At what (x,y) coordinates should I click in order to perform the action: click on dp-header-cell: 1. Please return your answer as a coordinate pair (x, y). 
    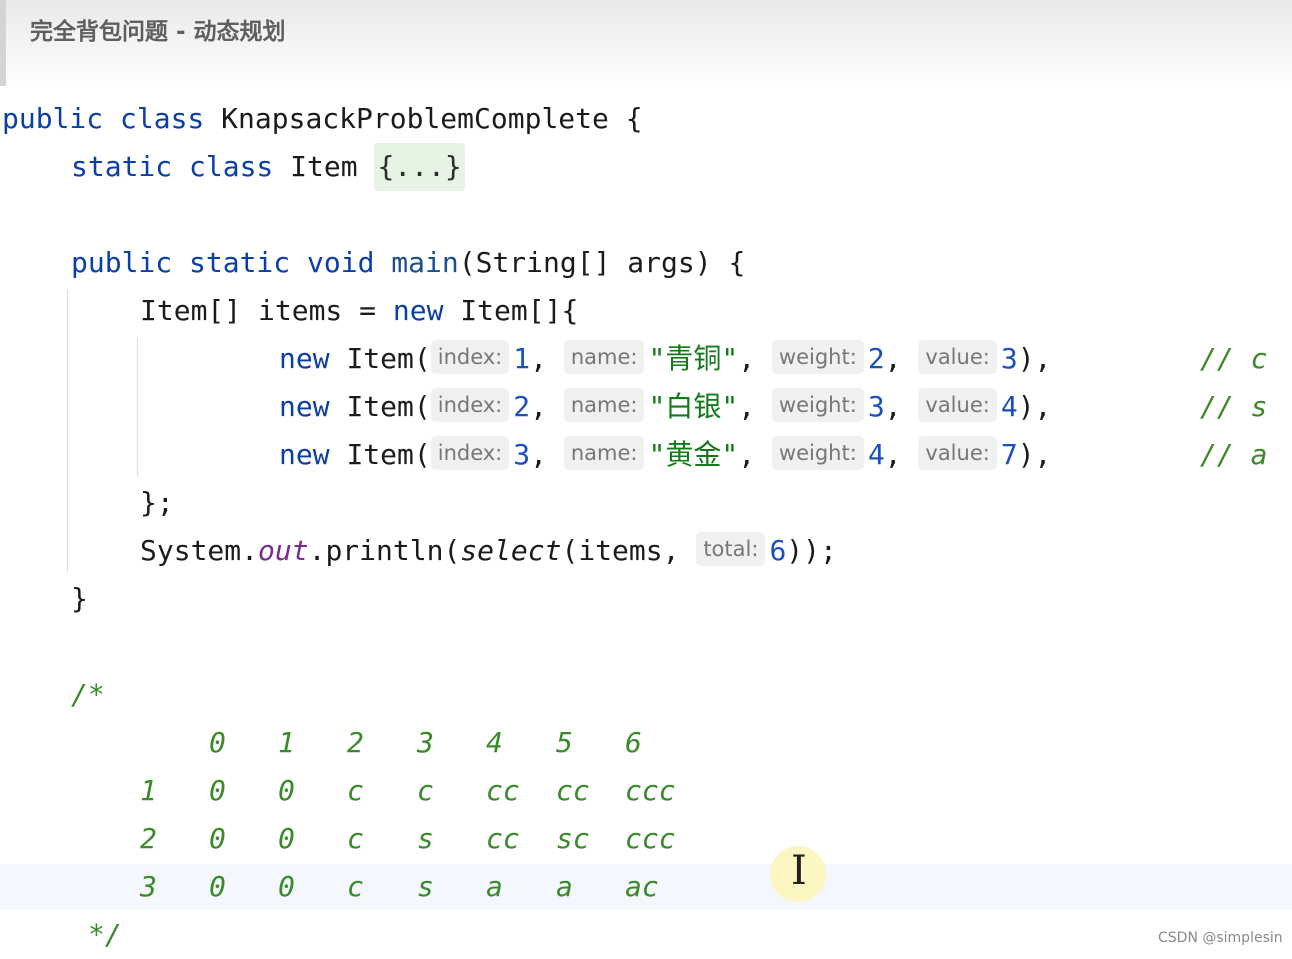
    Looking at the image, I should click on (286, 742).